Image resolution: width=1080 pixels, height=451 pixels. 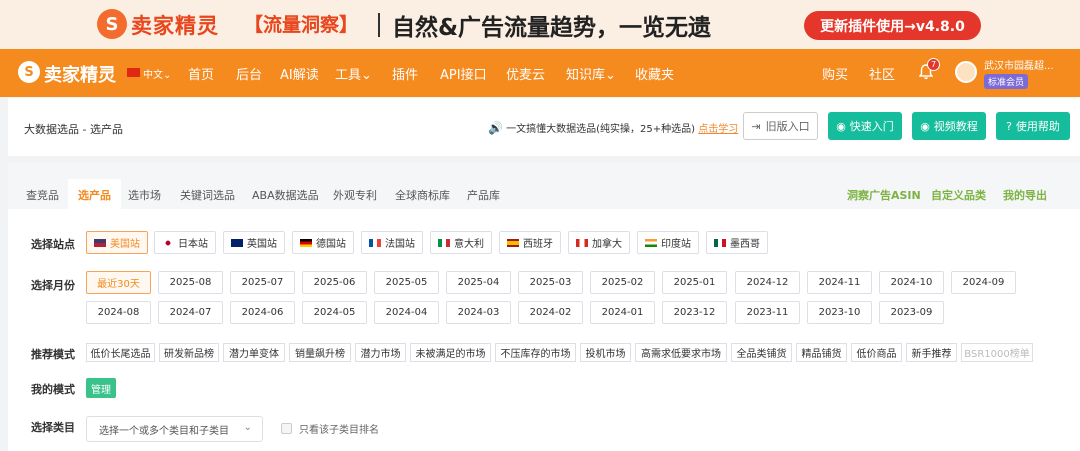 What do you see at coordinates (622, 312) in the screenshot?
I see `month-chip: 2024-01` at bounding box center [622, 312].